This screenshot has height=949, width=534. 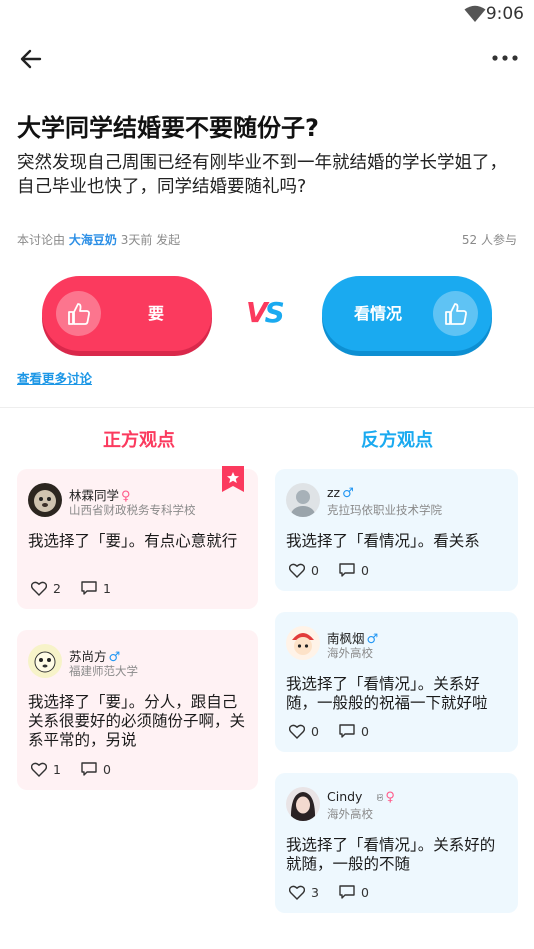 What do you see at coordinates (265, 312) in the screenshot?
I see `vs-logo: VS` at bounding box center [265, 312].